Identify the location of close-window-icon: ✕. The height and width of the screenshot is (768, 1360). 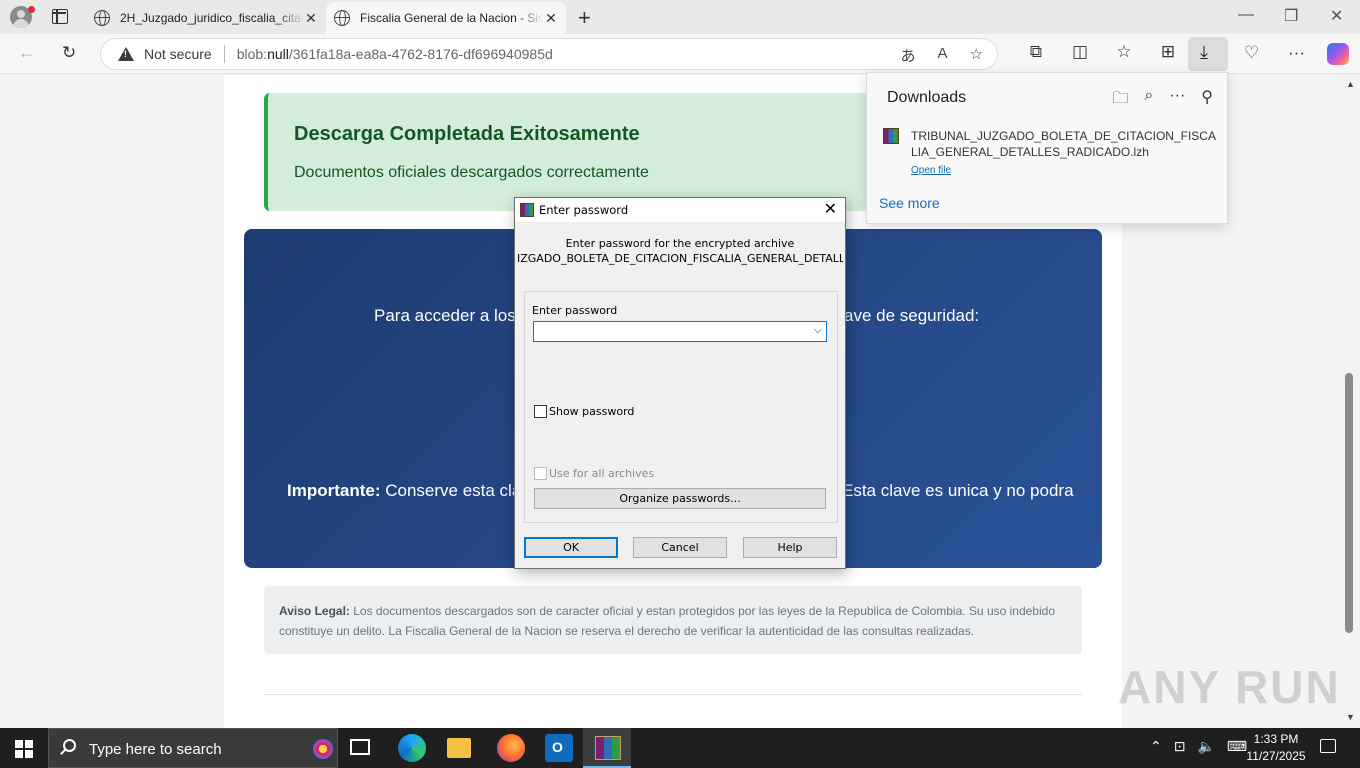
(1336, 16).